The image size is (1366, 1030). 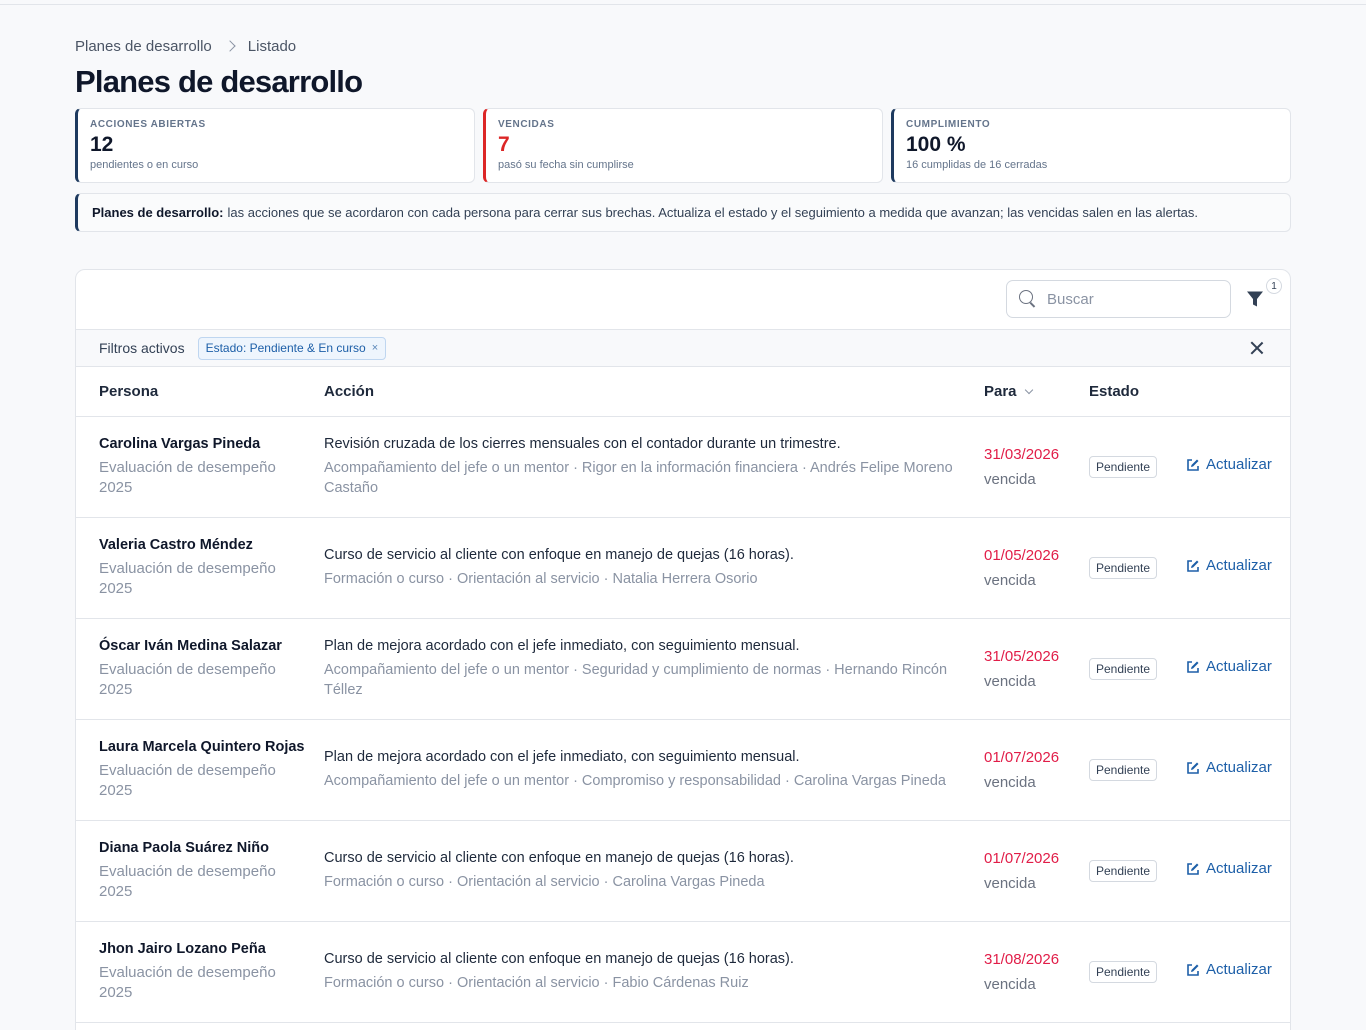 What do you see at coordinates (158, 212) in the screenshot?
I see `info-title: Planes de desarrollo:` at bounding box center [158, 212].